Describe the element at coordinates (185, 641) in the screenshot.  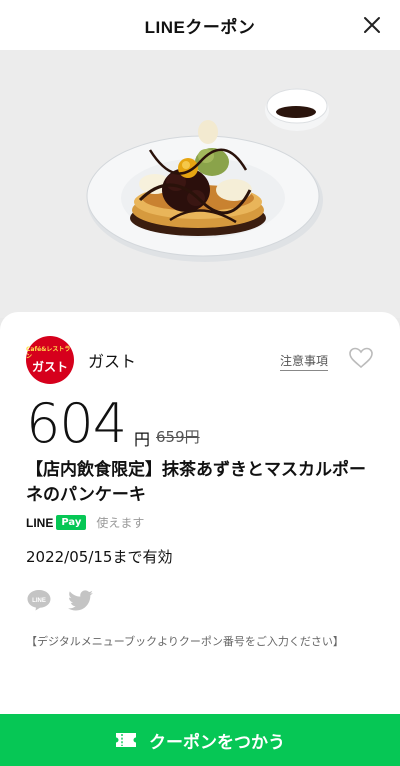
I see `coupon-instructions: 【デジタルメニューブックよりクーポン番号をご入力ください】` at that location.